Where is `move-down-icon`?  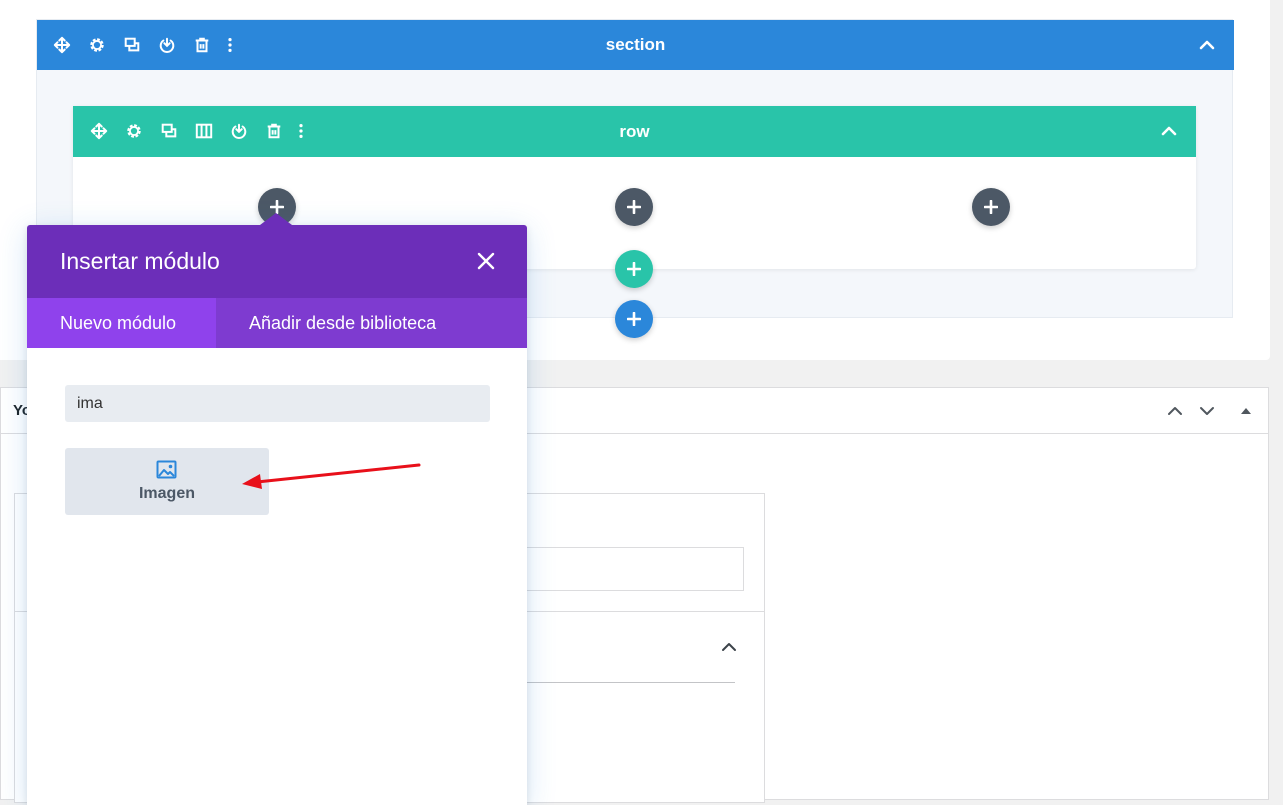
move-down-icon is located at coordinates (1207, 411).